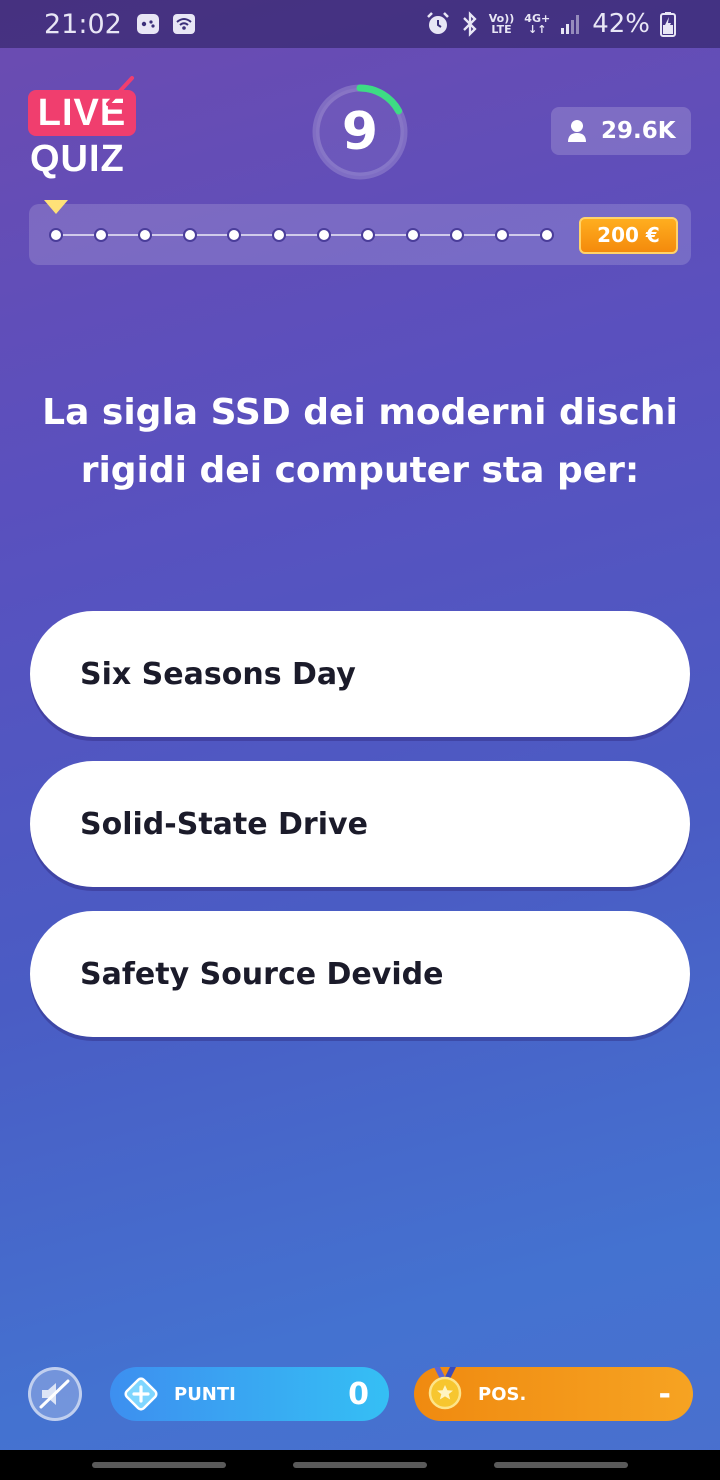 Image resolution: width=720 pixels, height=1480 pixels. Describe the element at coordinates (120, 91) in the screenshot. I see `logo-check-icon` at that location.